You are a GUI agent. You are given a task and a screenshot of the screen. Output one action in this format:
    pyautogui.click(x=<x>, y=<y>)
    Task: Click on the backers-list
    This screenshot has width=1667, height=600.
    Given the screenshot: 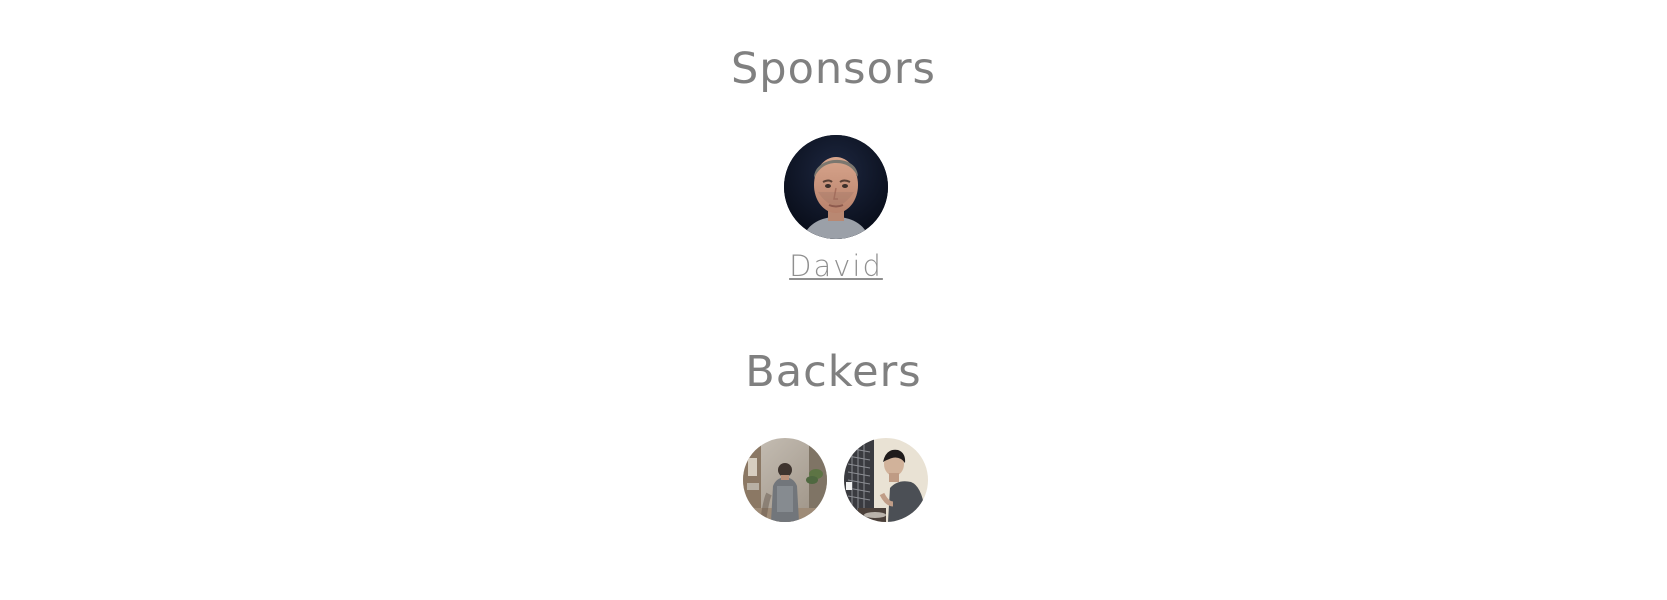 What is the action you would take?
    pyautogui.click(x=836, y=480)
    